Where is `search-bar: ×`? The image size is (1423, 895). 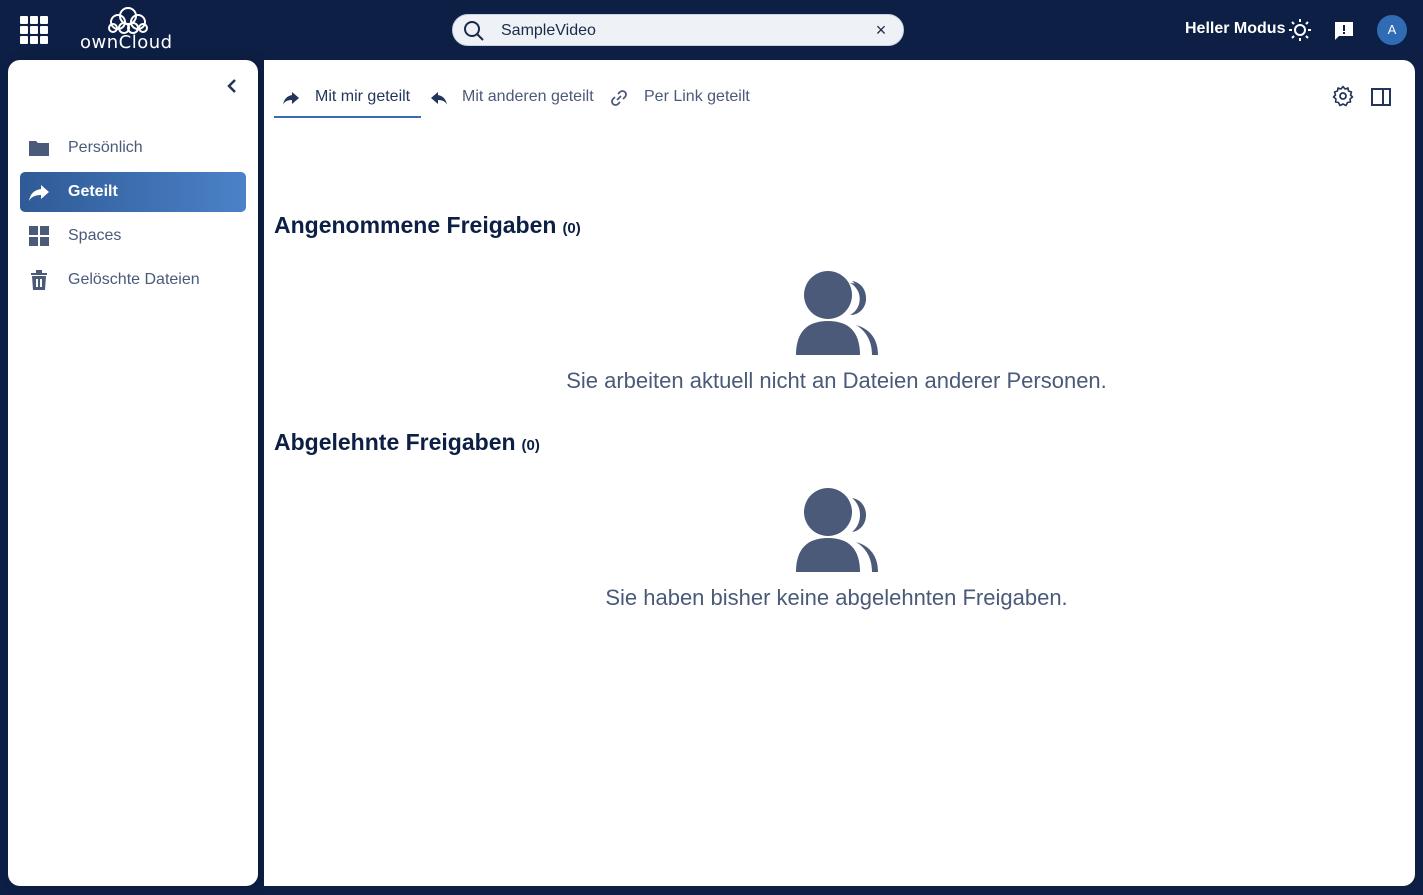 search-bar: × is located at coordinates (678, 30).